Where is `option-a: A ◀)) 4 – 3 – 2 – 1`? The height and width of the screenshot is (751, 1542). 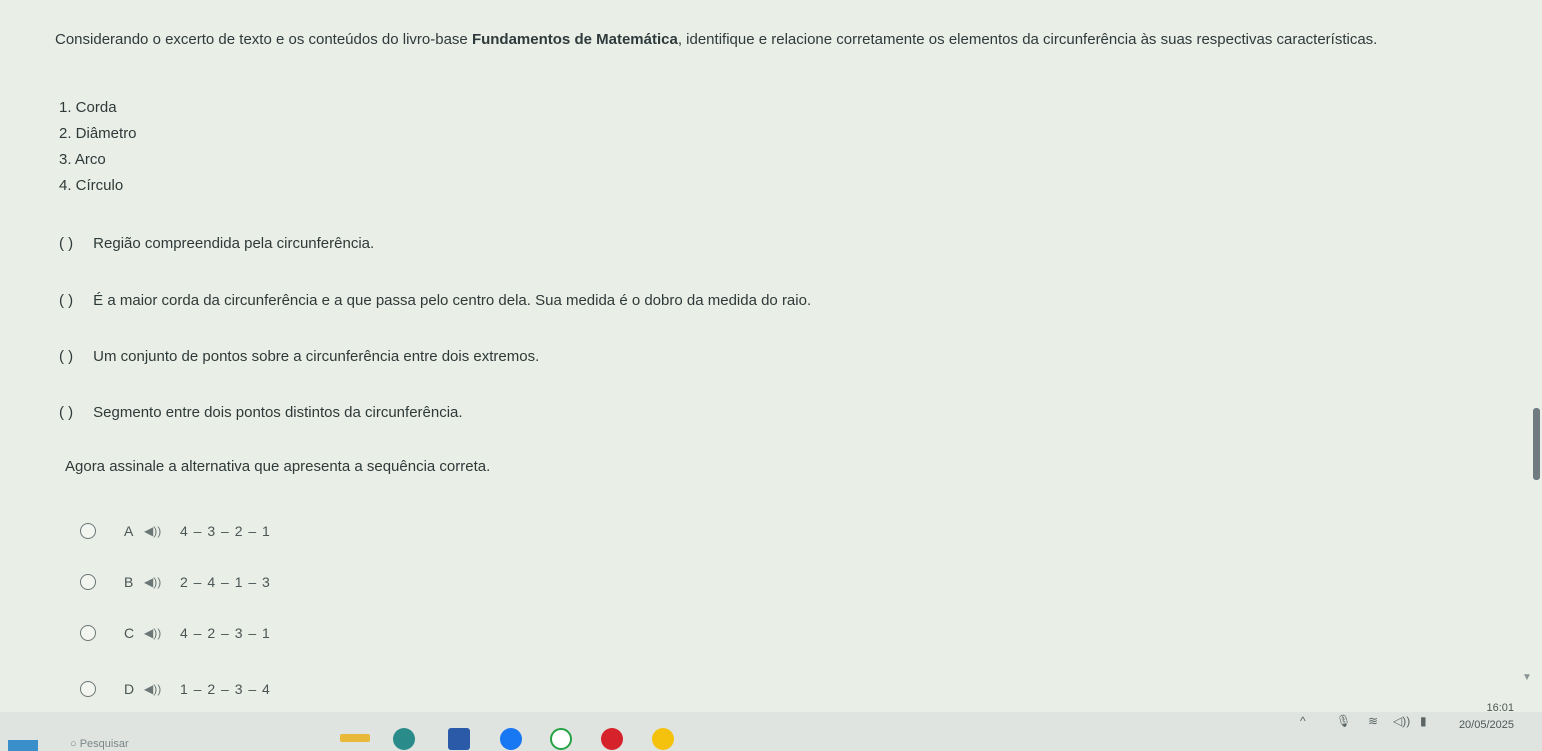
option-a: A ◀)) 4 – 3 – 2 – 1 is located at coordinates (175, 531).